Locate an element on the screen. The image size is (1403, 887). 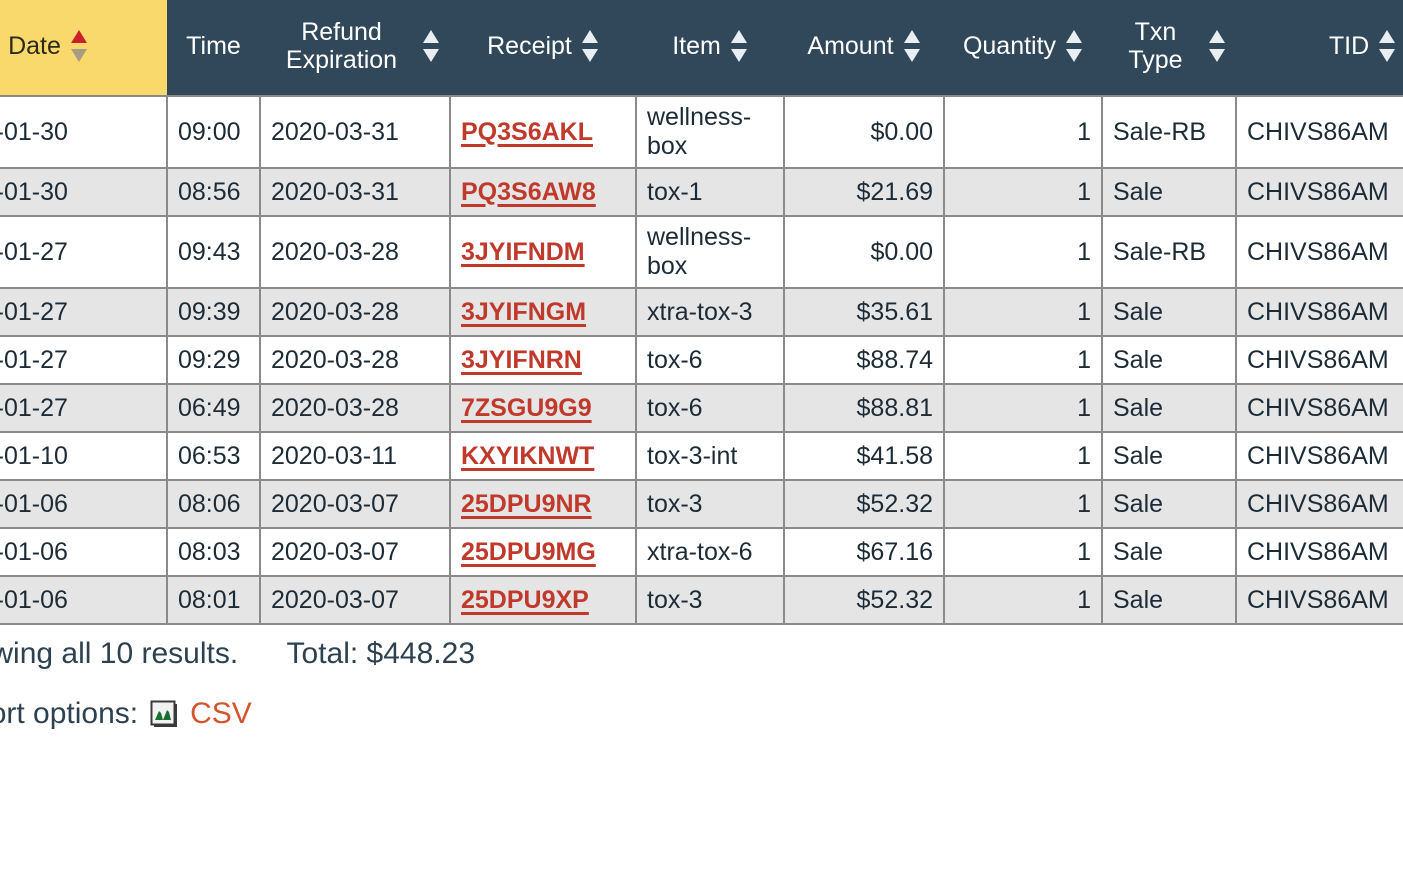
cell-time: 08:01 is located at coordinates (213, 600).